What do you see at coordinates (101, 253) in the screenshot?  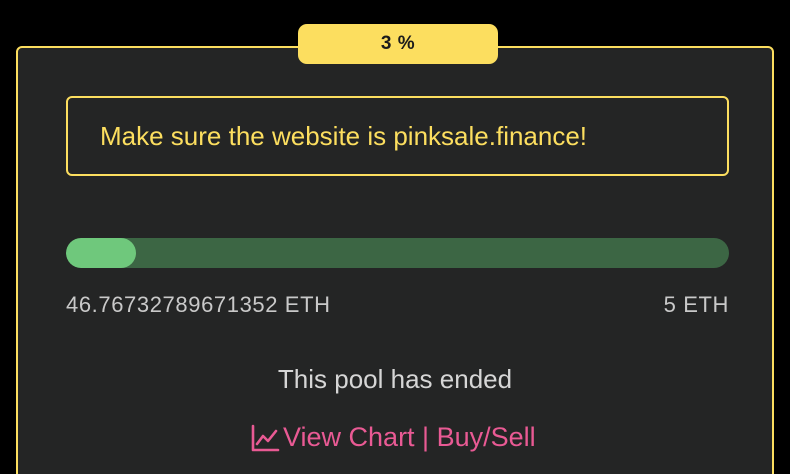 I see `progress-bar-fill` at bounding box center [101, 253].